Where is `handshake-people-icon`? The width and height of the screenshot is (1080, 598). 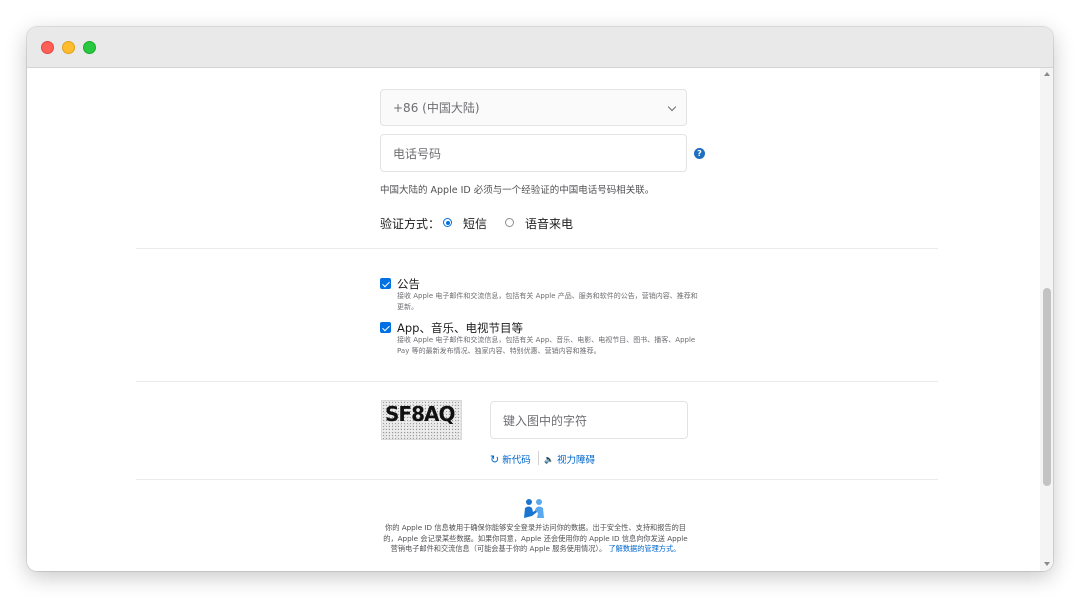
handshake-people-icon is located at coordinates (534, 508).